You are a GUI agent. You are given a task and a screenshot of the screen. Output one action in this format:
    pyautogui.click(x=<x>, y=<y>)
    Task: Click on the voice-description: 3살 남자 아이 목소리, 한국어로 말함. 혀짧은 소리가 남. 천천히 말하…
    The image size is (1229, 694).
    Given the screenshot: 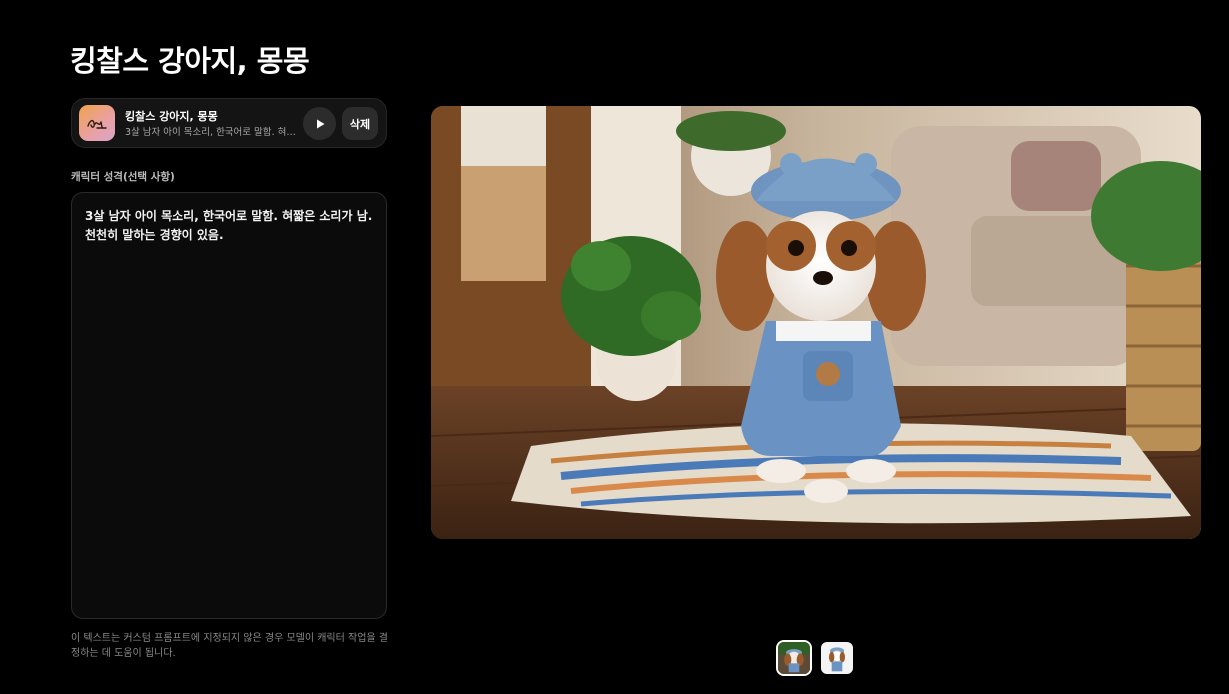 What is the action you would take?
    pyautogui.click(x=211, y=132)
    